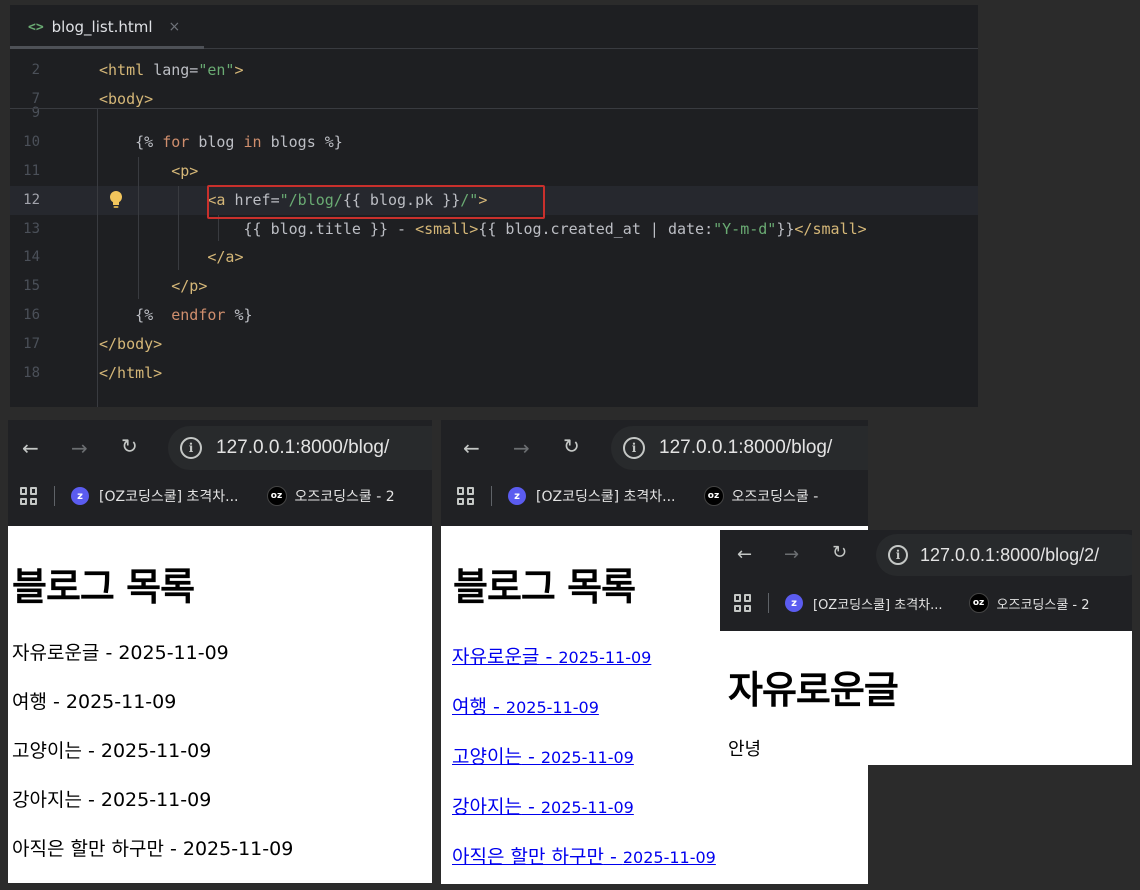  I want to click on blog-link: 자유로운글 - 2025-11-09, so click(551, 657).